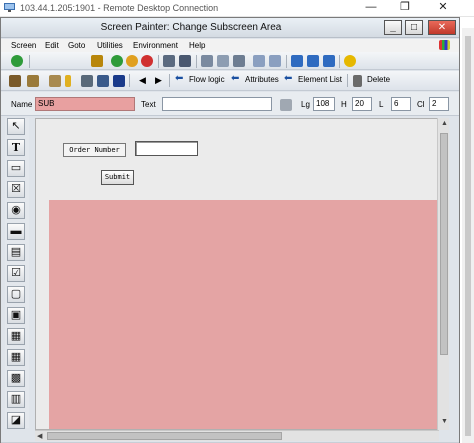 This screenshot has width=474, height=443. What do you see at coordinates (239, 61) in the screenshot?
I see `paste-icon` at bounding box center [239, 61].